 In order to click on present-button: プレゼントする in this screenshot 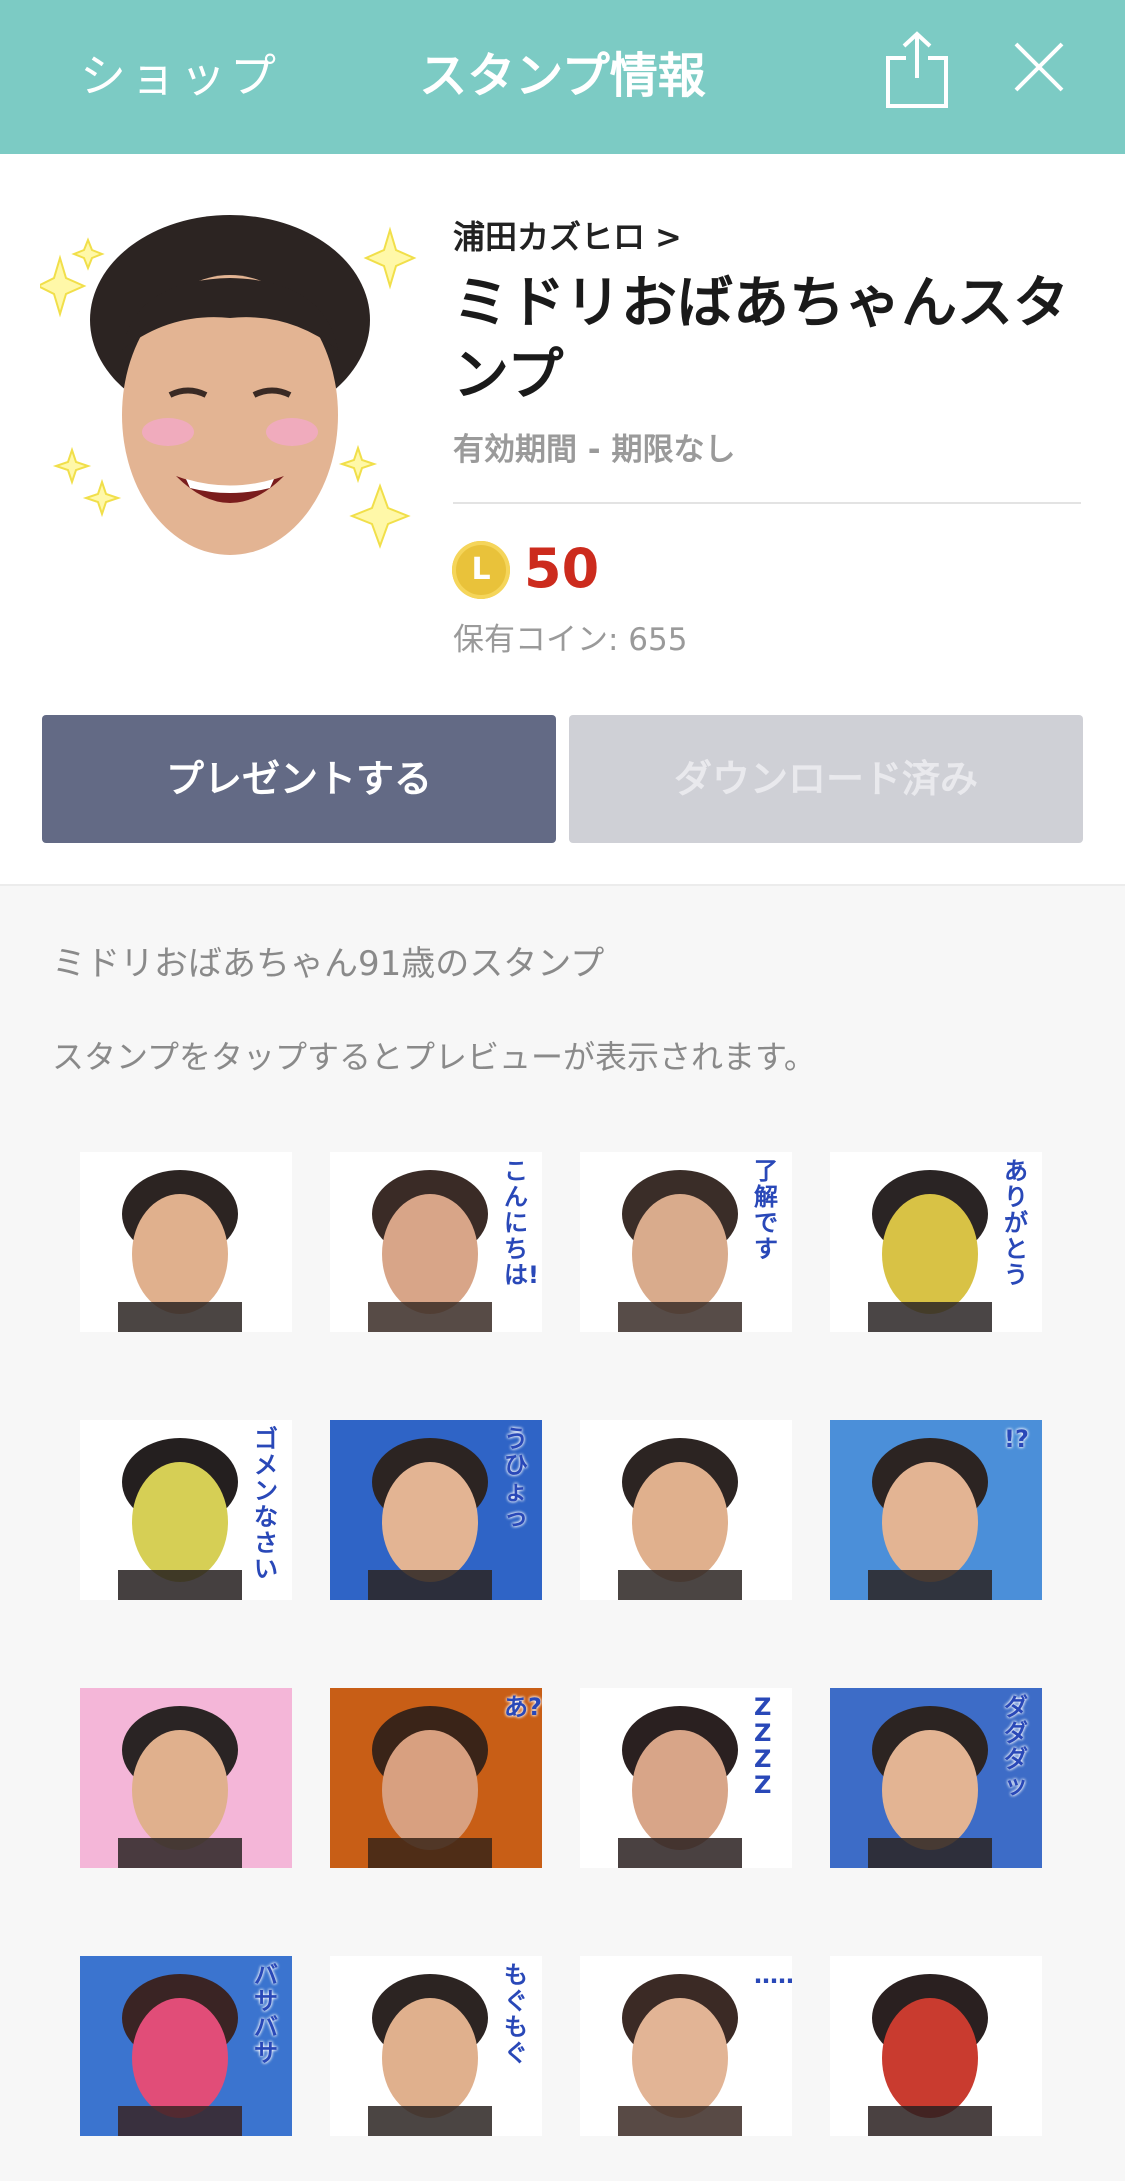, I will do `click(299, 779)`.